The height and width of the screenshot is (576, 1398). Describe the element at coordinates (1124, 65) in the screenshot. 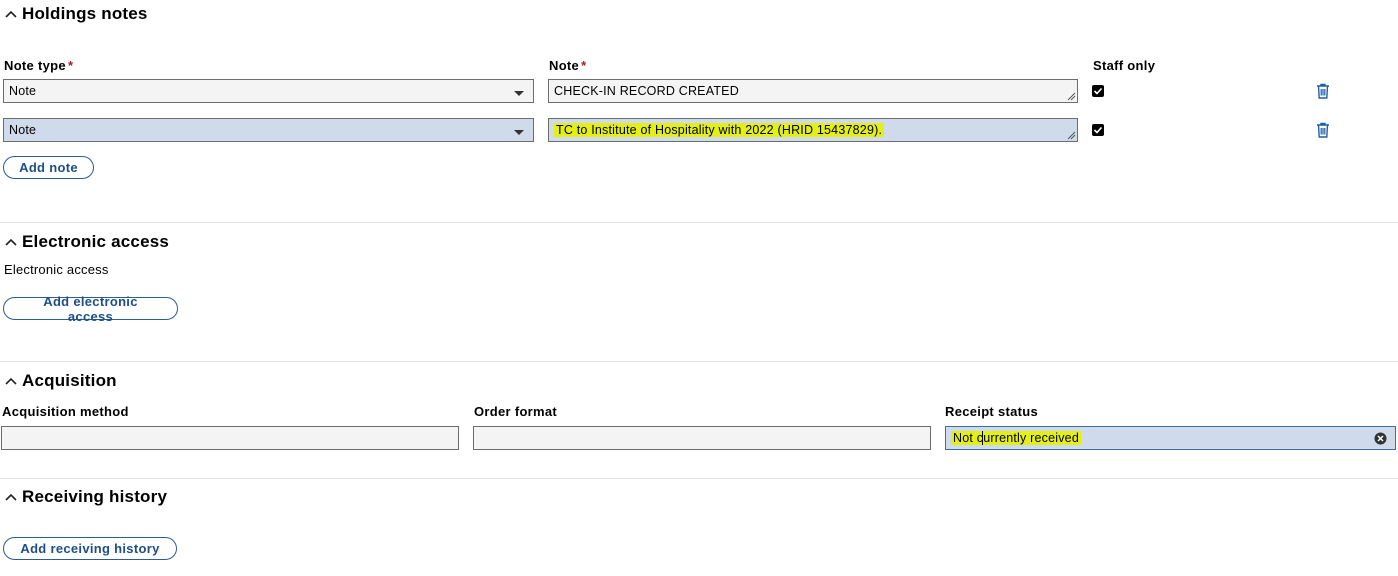

I see `staff-only-label: Staff only` at that location.